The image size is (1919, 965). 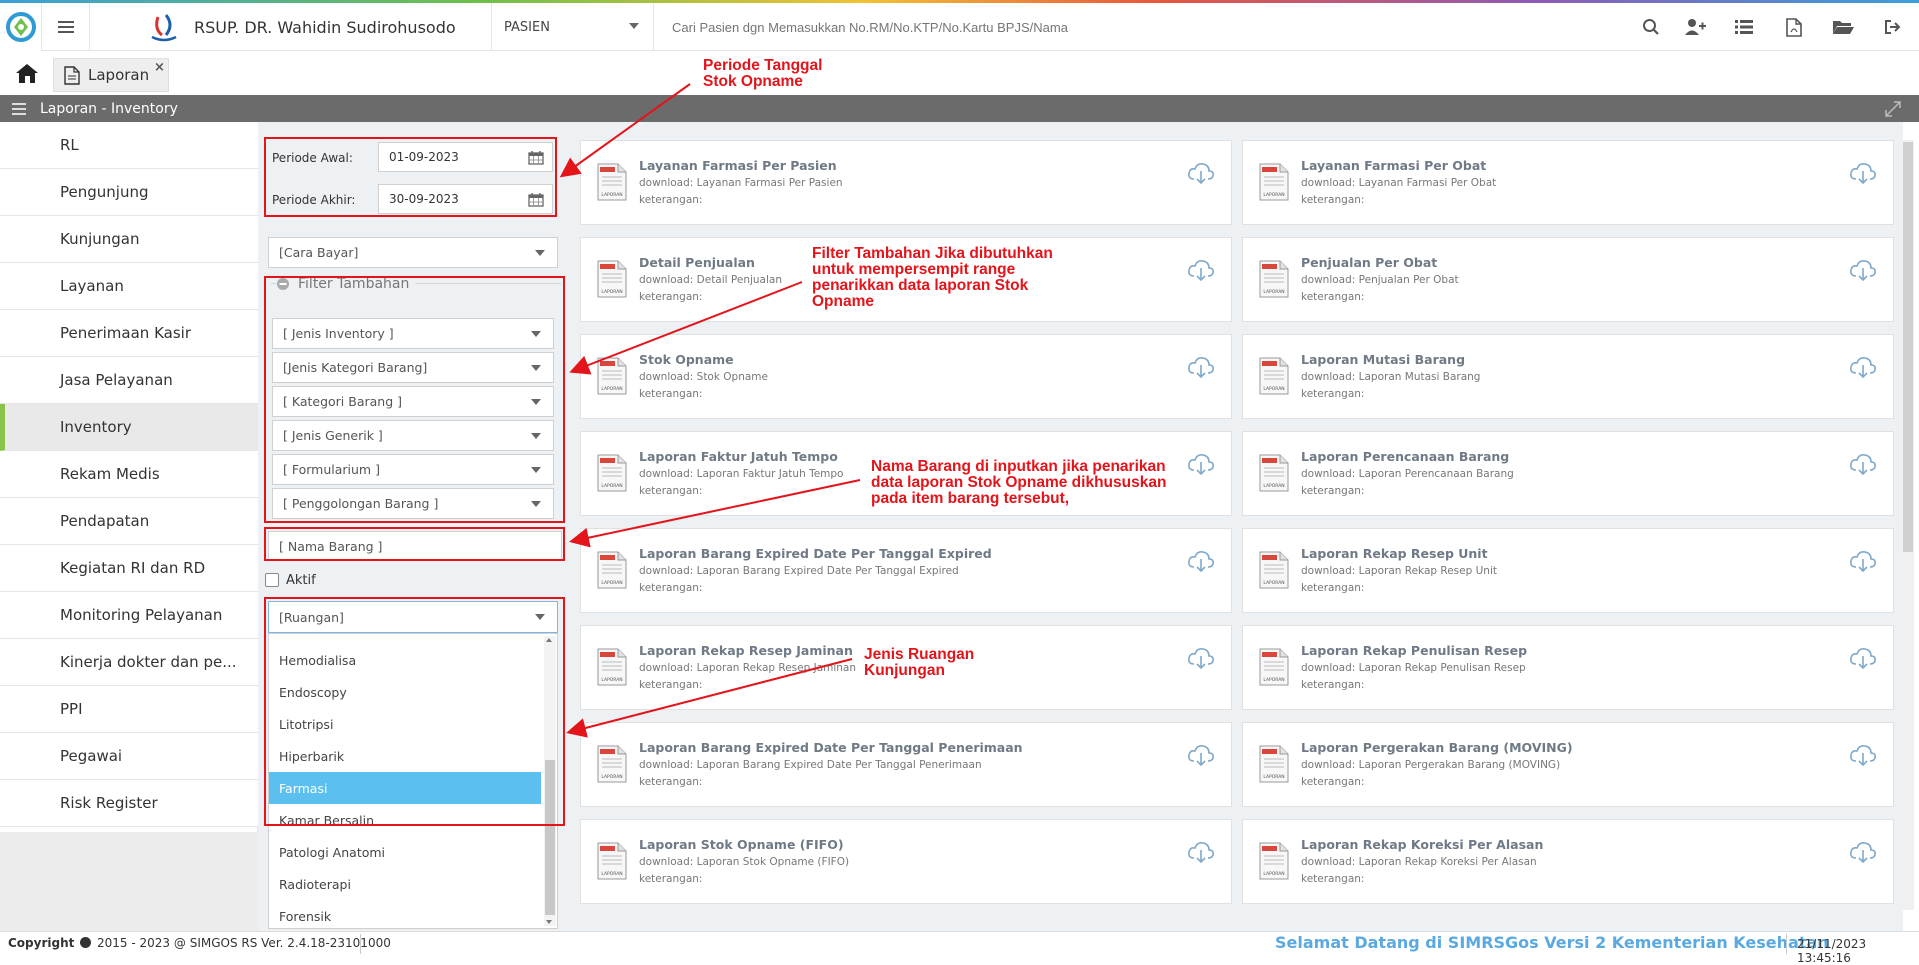 What do you see at coordinates (715, 513) in the screenshot?
I see `arrow-nama-barang` at bounding box center [715, 513].